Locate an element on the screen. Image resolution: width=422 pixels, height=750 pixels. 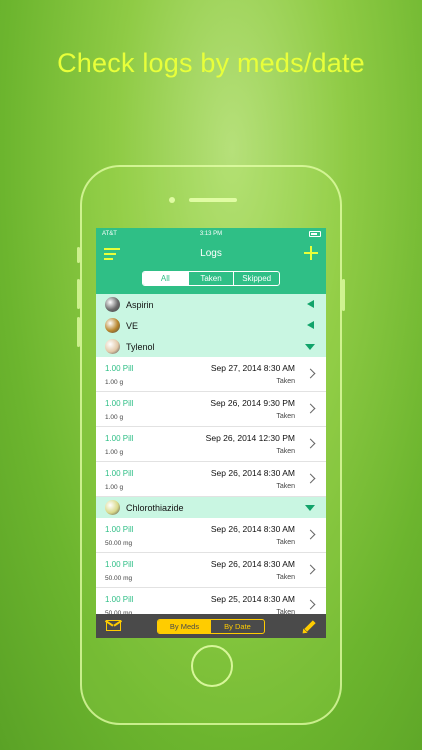
plus-icon is located at coordinates (311, 253).